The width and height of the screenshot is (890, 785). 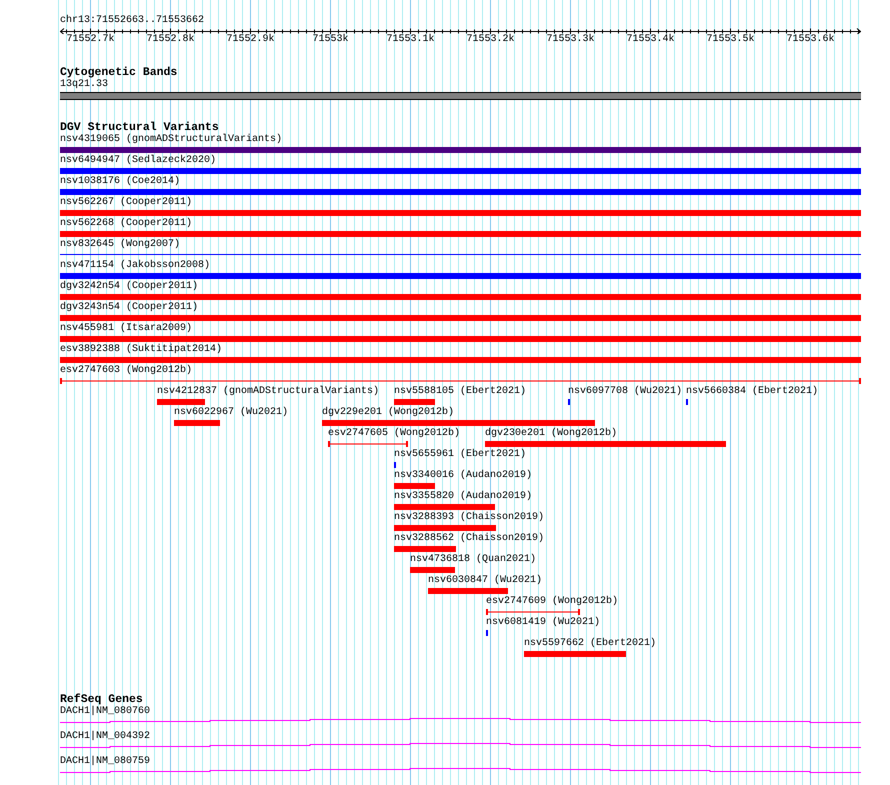 I want to click on variant-label: nsv6081419 (Wu2021), so click(x=543, y=622).